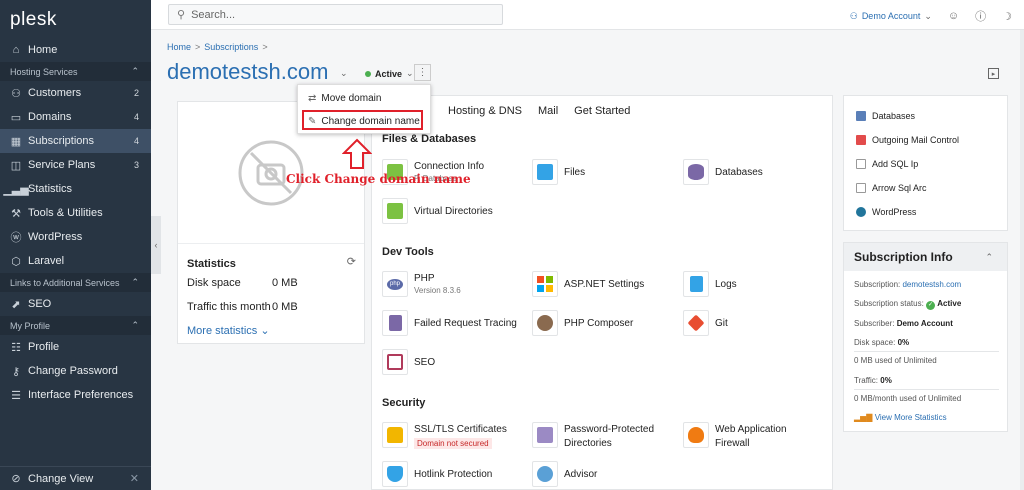 This screenshot has width=1024, height=490. Describe the element at coordinates (362, 120) in the screenshot. I see `highlight-box` at that location.